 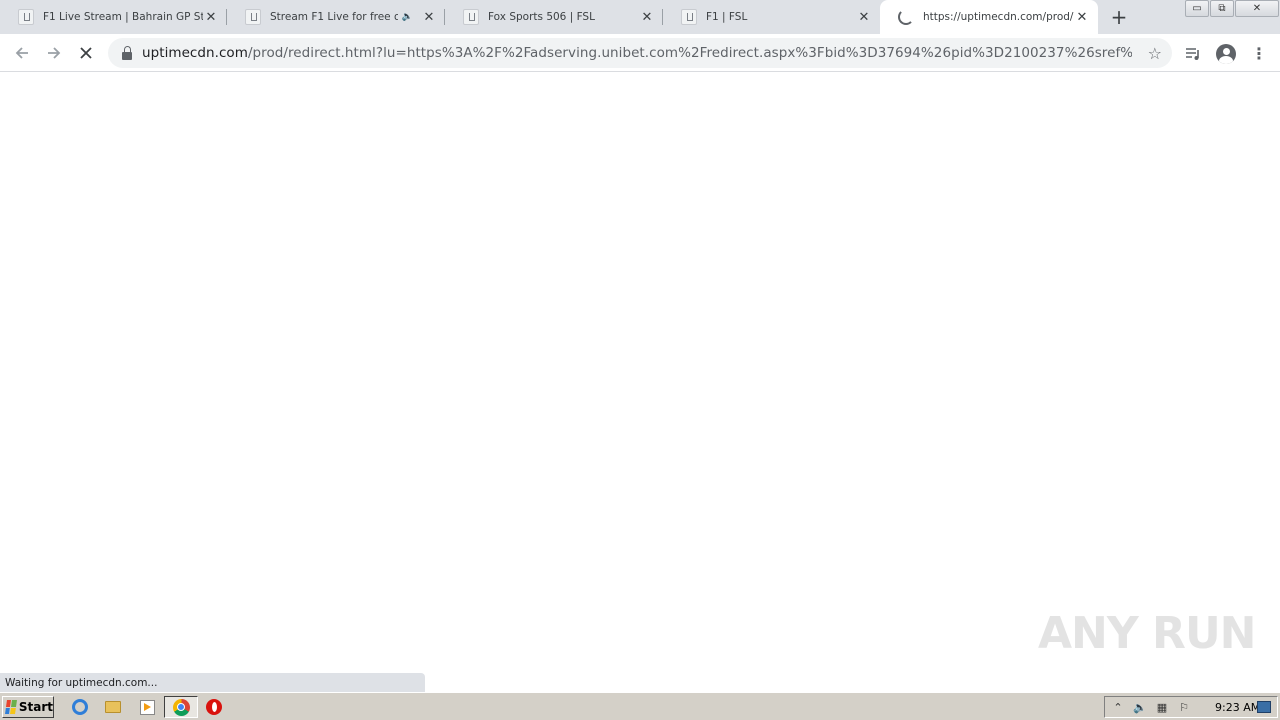 I want to click on watermark: ANY RUN, so click(x=1147, y=633).